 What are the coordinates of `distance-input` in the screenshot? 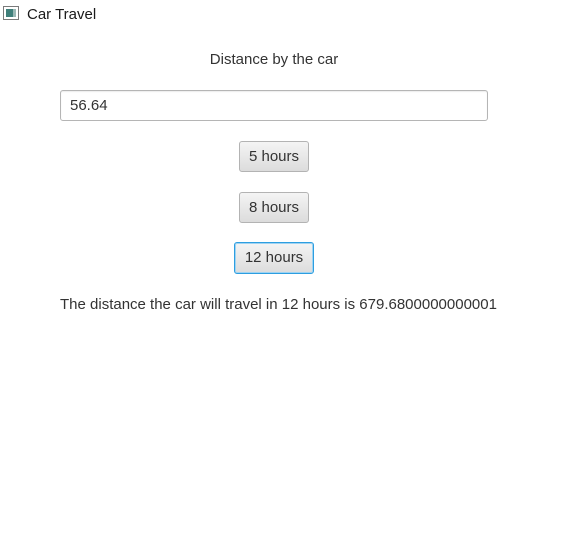 It's located at (274, 105).